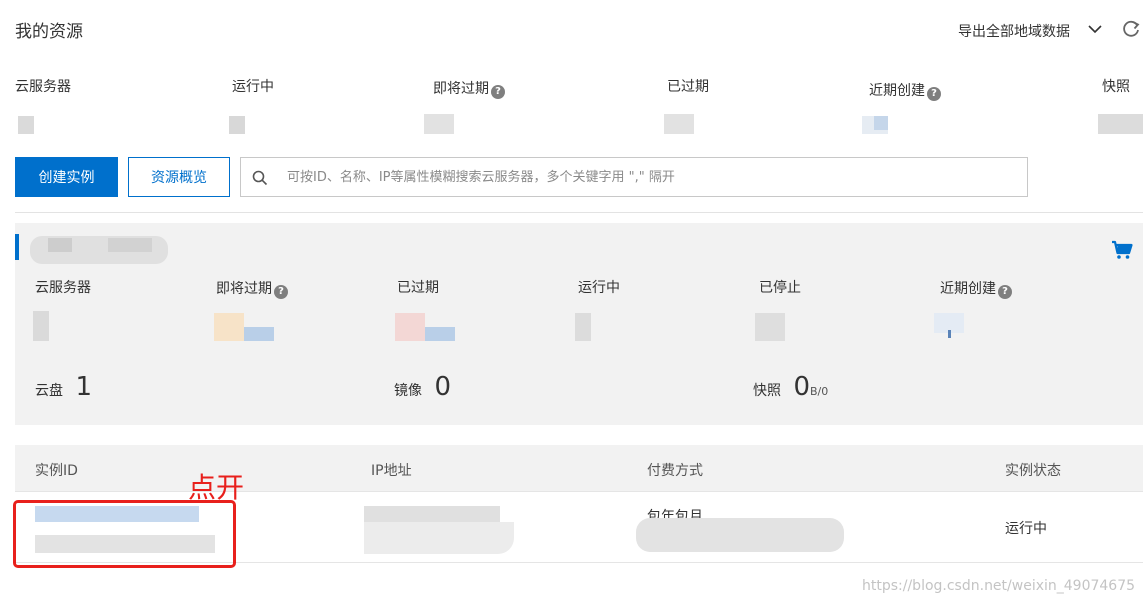  Describe the element at coordinates (905, 90) in the screenshot. I see `summary-recent-label: 近期创建?` at that location.